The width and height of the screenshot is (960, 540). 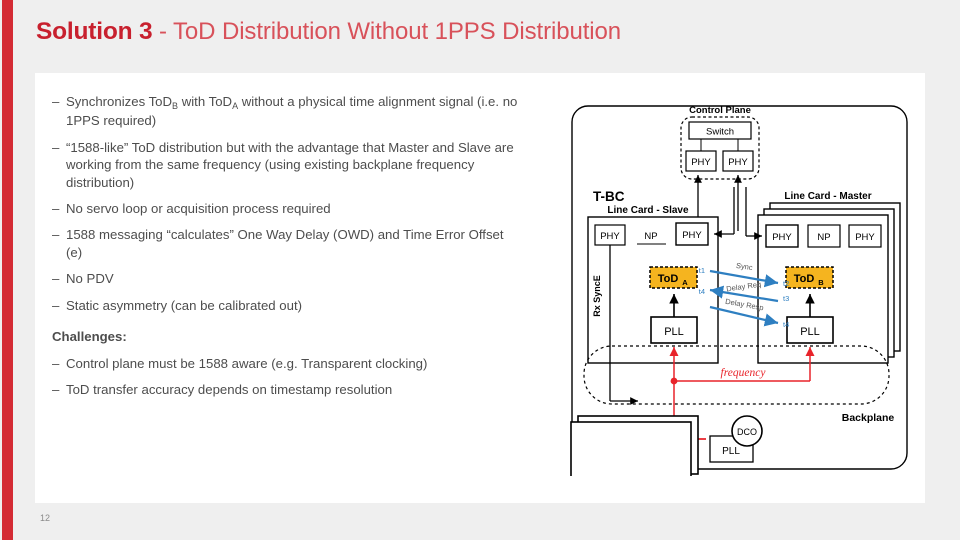 I want to click on bullet-text: No PDV, so click(x=90, y=279).